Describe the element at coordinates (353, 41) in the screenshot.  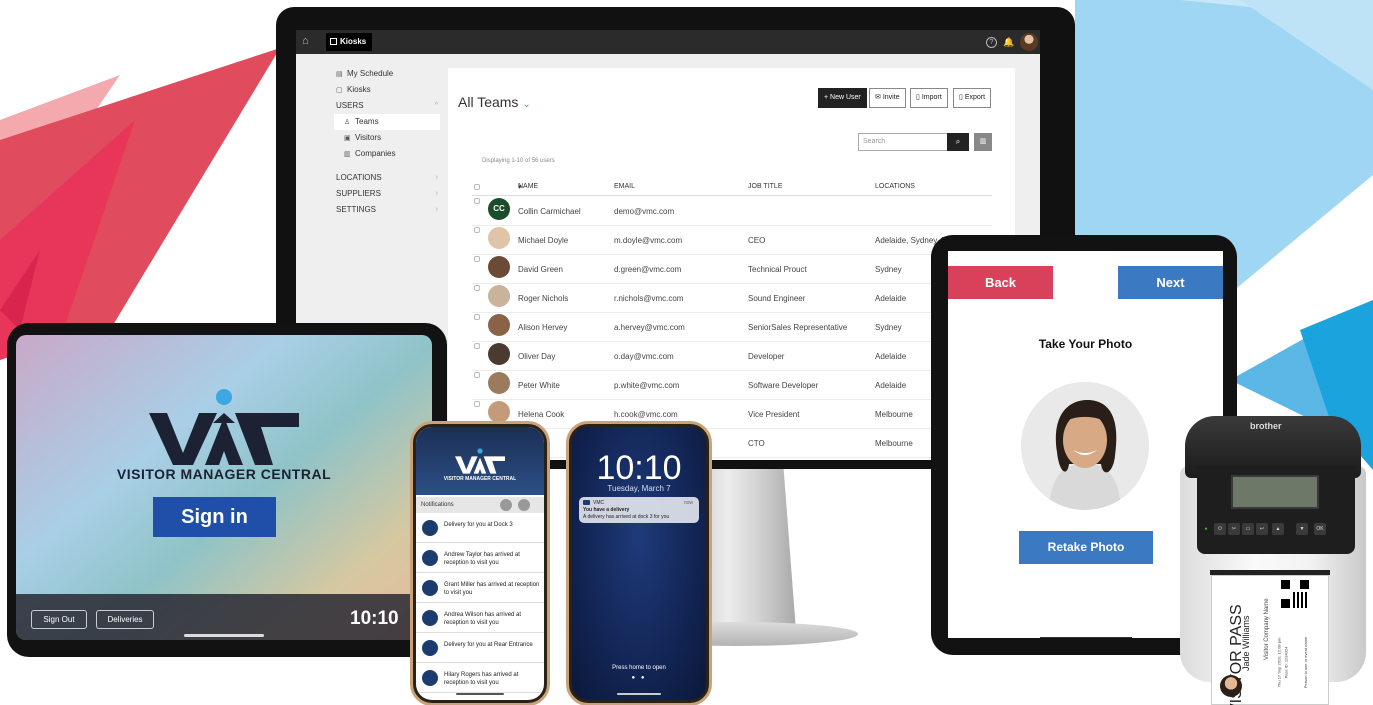
I see `tab-kiosks-label: Kiosks` at that location.